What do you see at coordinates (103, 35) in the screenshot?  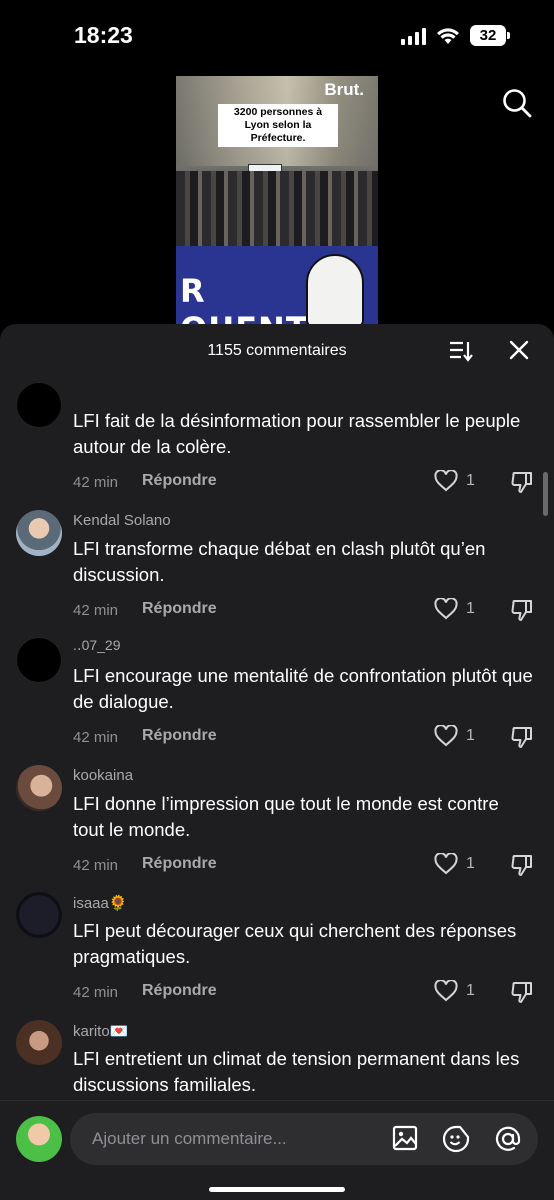 I see `status-time: 18:23` at bounding box center [103, 35].